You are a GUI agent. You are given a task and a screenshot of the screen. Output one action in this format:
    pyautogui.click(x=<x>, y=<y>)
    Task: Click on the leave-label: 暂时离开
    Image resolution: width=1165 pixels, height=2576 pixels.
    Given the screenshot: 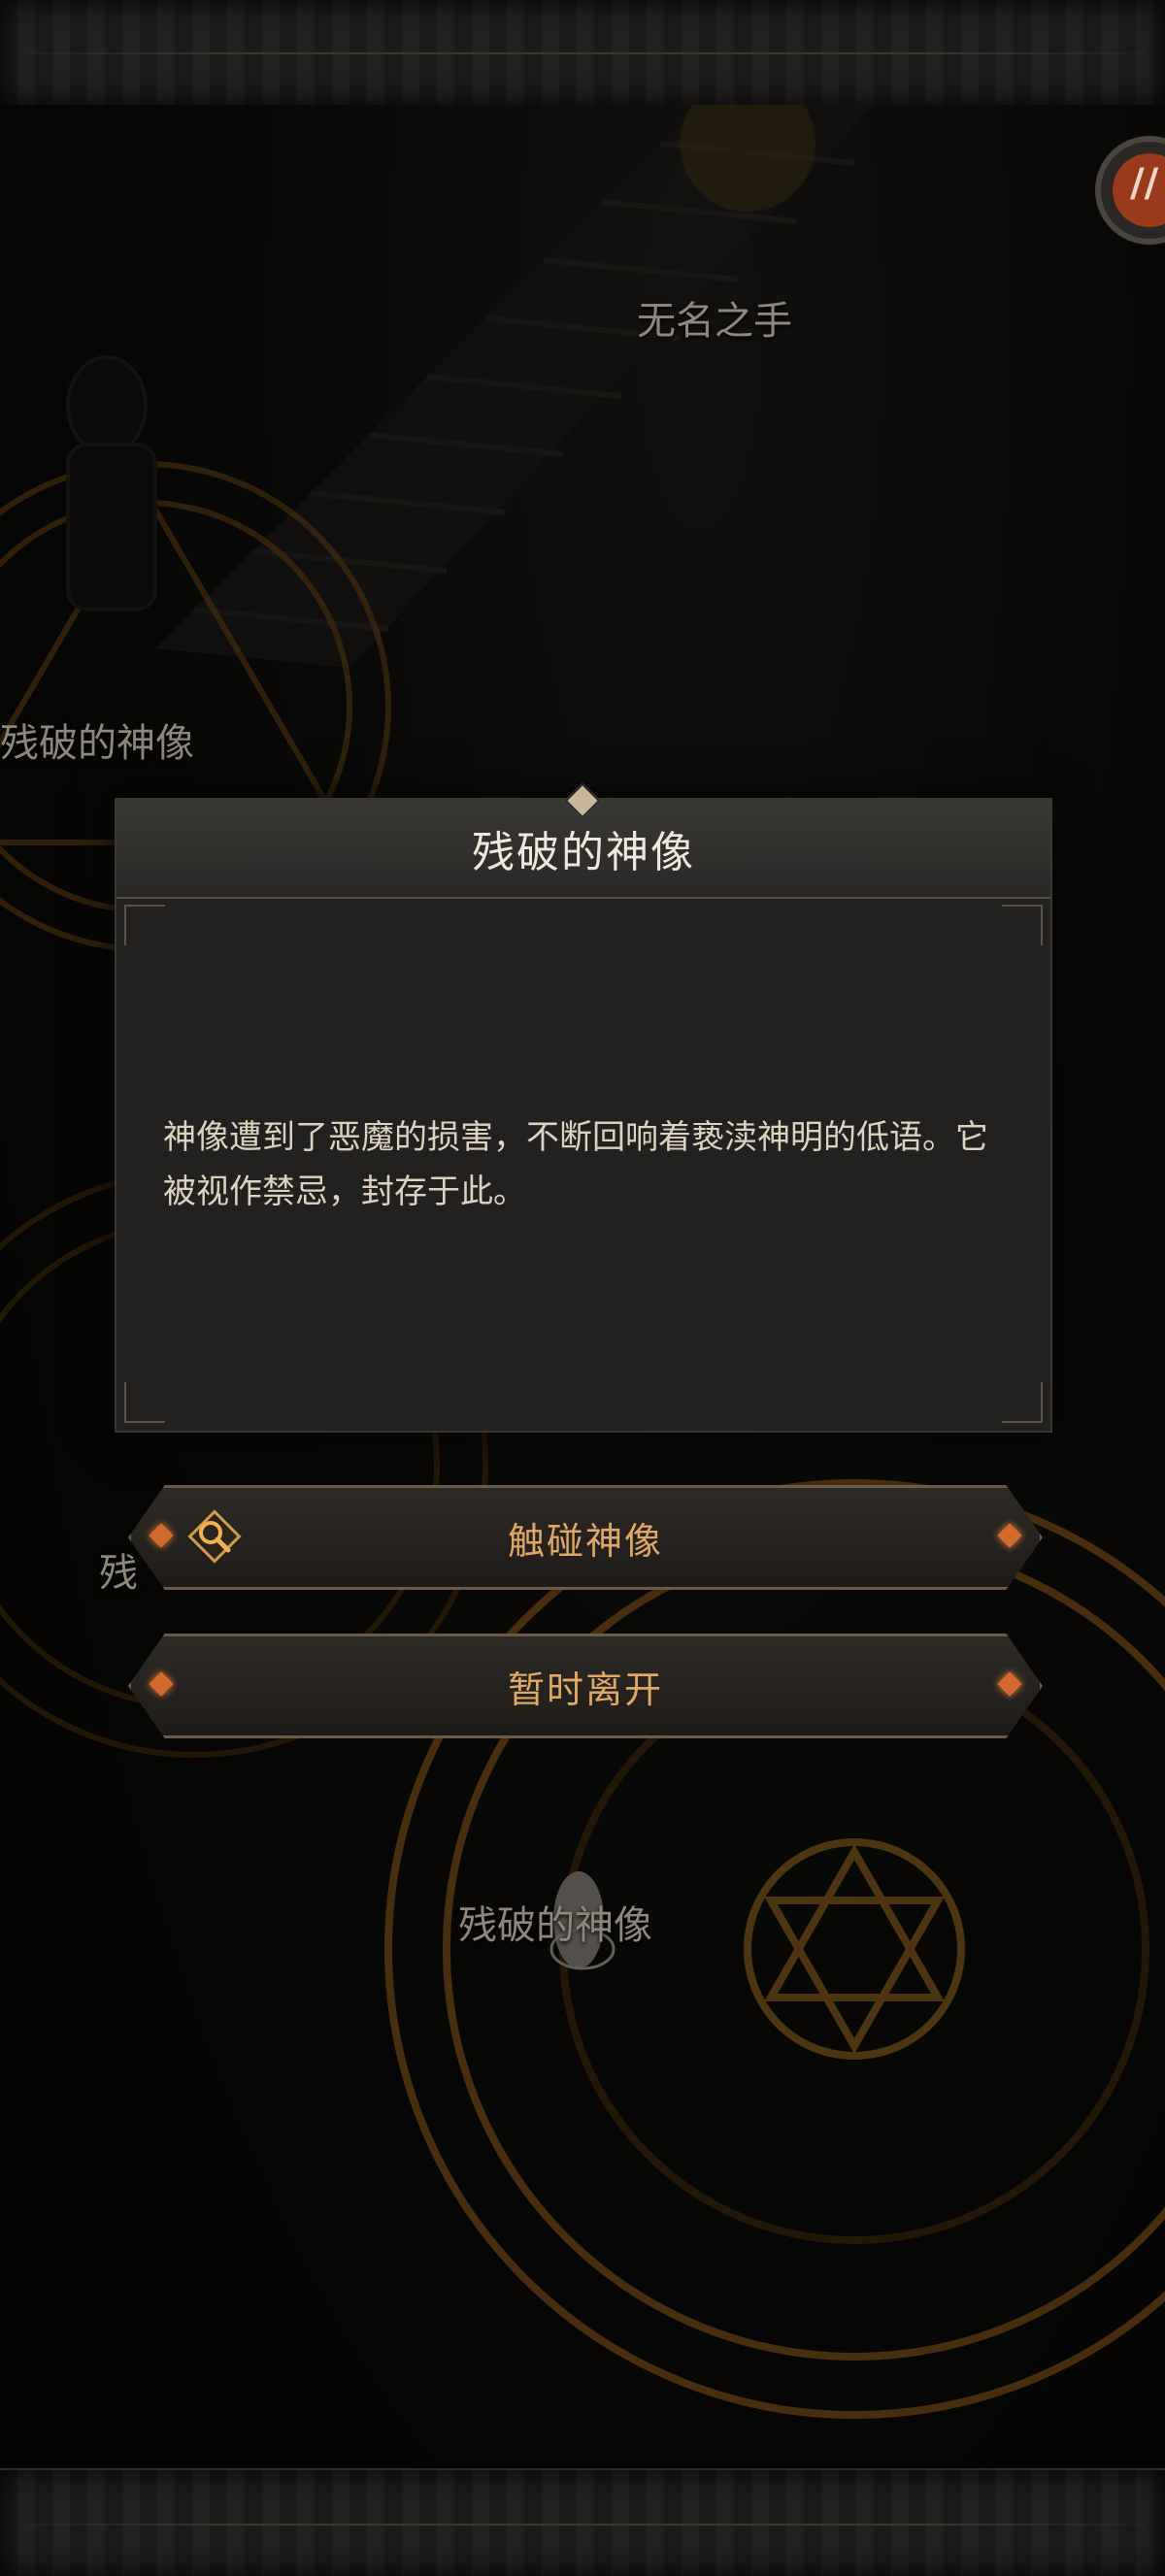 What is the action you would take?
    pyautogui.click(x=585, y=1689)
    